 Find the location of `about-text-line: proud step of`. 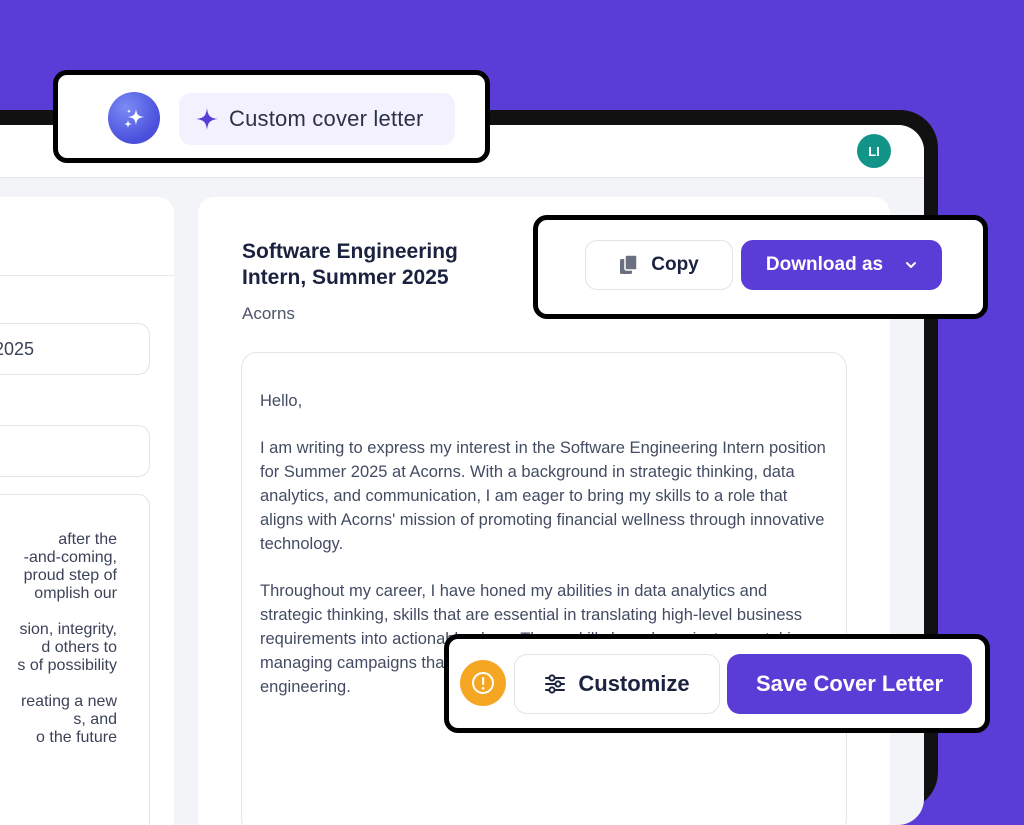

about-text-line: proud step of is located at coordinates (70, 575).